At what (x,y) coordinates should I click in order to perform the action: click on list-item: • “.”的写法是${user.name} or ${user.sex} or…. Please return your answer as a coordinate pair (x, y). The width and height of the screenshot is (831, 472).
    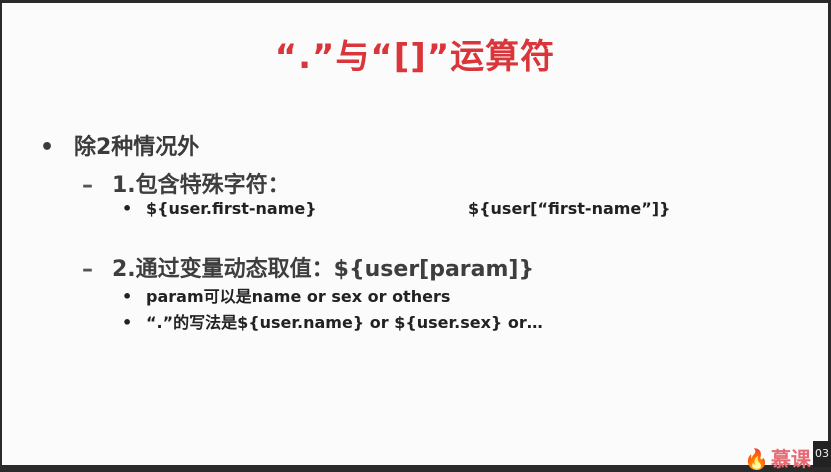
    Looking at the image, I should click on (332, 321).